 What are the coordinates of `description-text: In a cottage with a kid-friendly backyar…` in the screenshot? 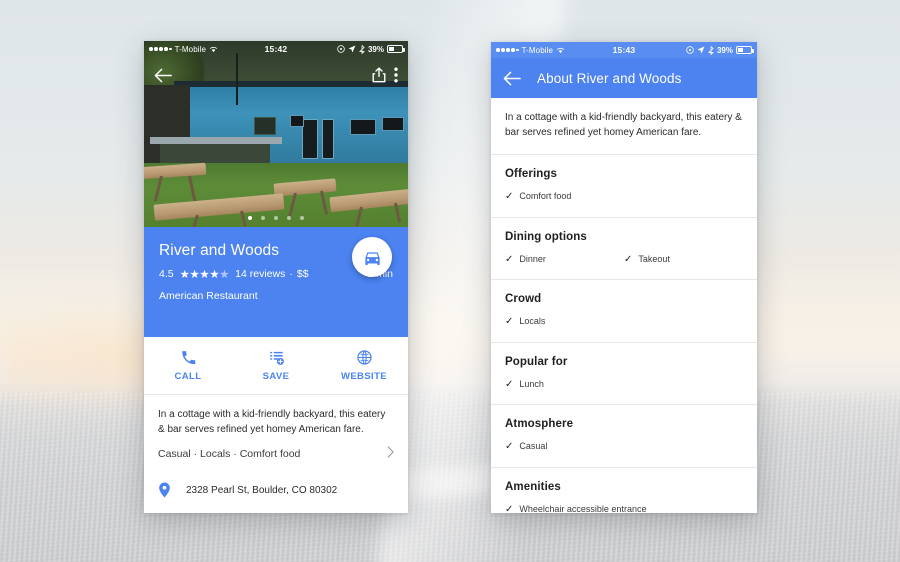 It's located at (272, 422).